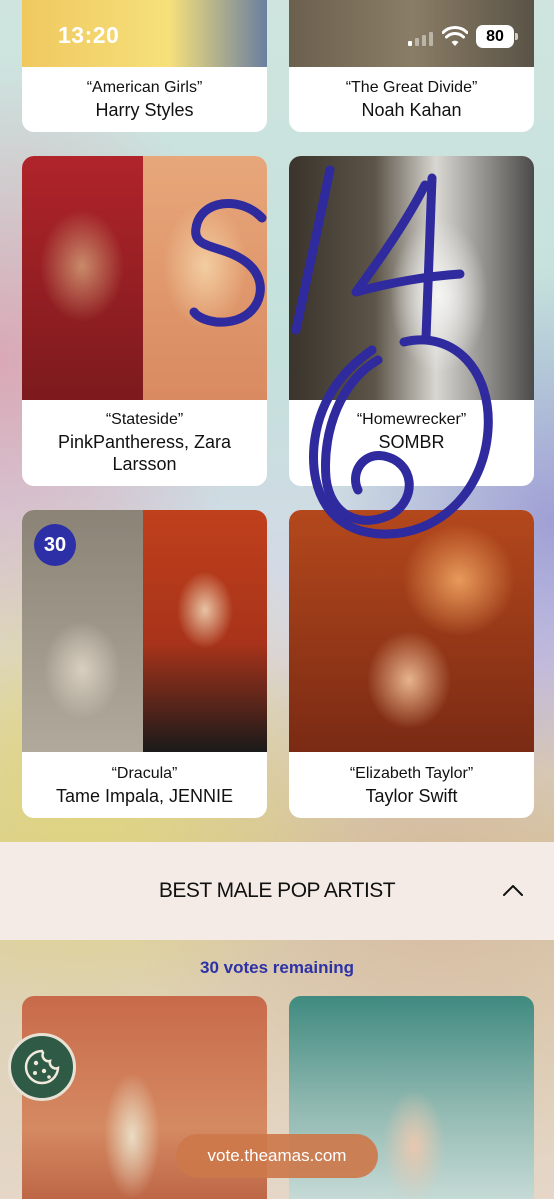 This screenshot has width=554, height=1199. What do you see at coordinates (144, 664) in the screenshot?
I see `nominee-card-dracula: 30 “Dracula” Tame Impala, JENNIE` at bounding box center [144, 664].